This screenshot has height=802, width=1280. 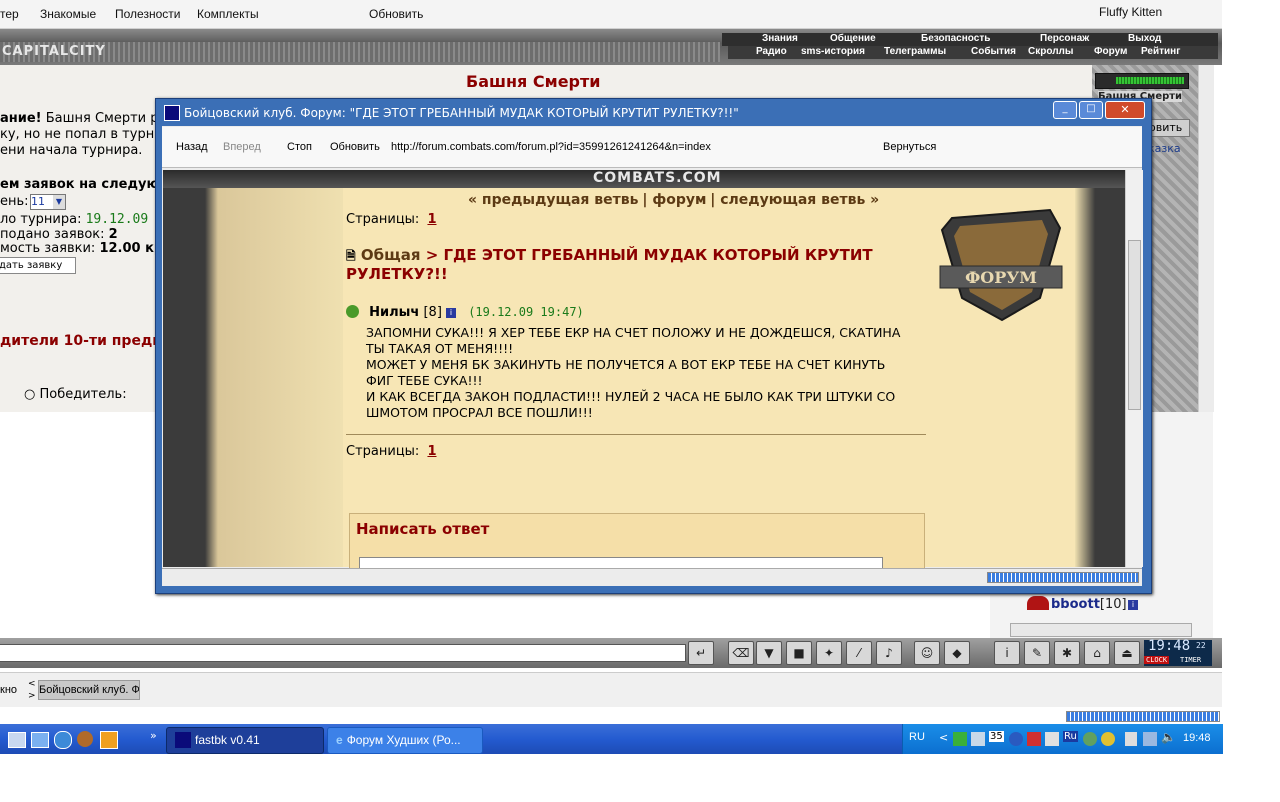 I want to click on nav-forum: Форум, so click(x=1110, y=51).